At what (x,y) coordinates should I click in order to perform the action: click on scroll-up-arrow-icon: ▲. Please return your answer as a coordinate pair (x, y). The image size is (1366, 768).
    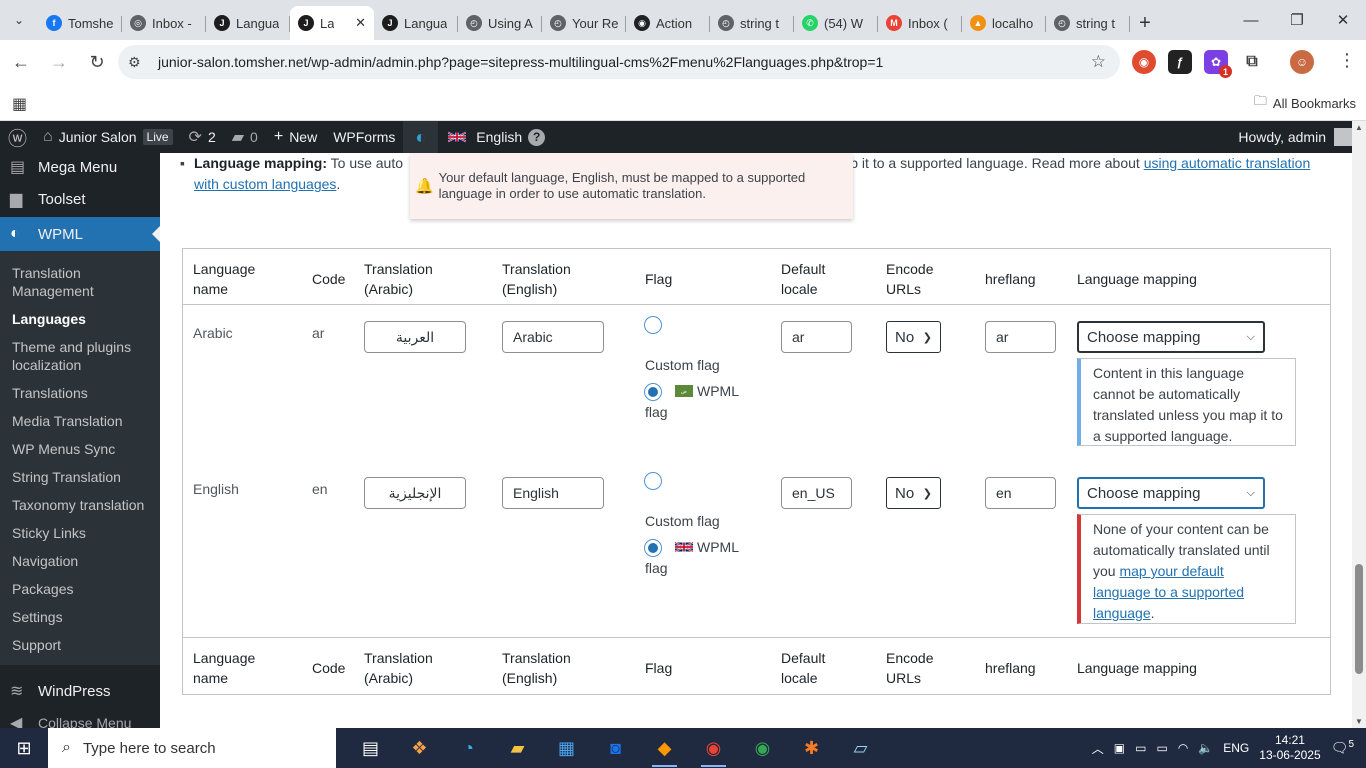
    Looking at the image, I should click on (1359, 127).